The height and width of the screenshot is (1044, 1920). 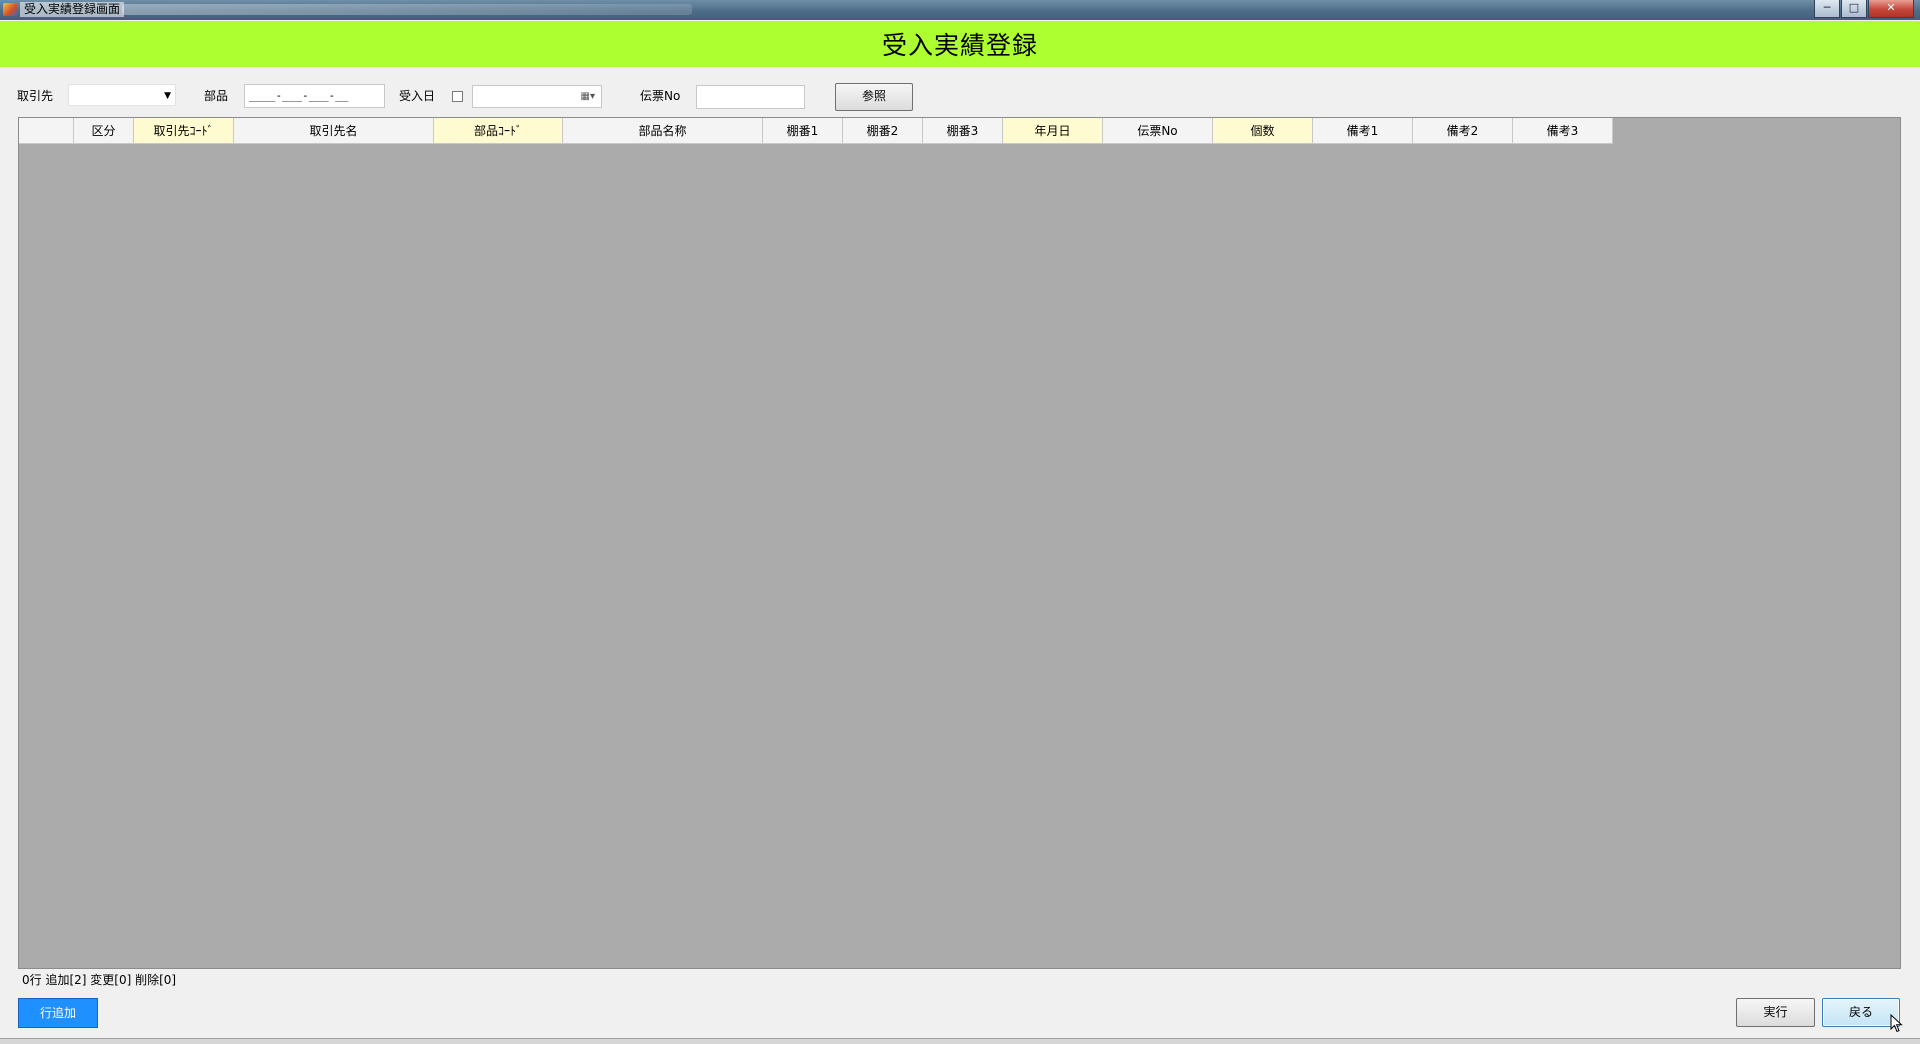 I want to click on col-header-date: 年月日, so click(x=1053, y=131).